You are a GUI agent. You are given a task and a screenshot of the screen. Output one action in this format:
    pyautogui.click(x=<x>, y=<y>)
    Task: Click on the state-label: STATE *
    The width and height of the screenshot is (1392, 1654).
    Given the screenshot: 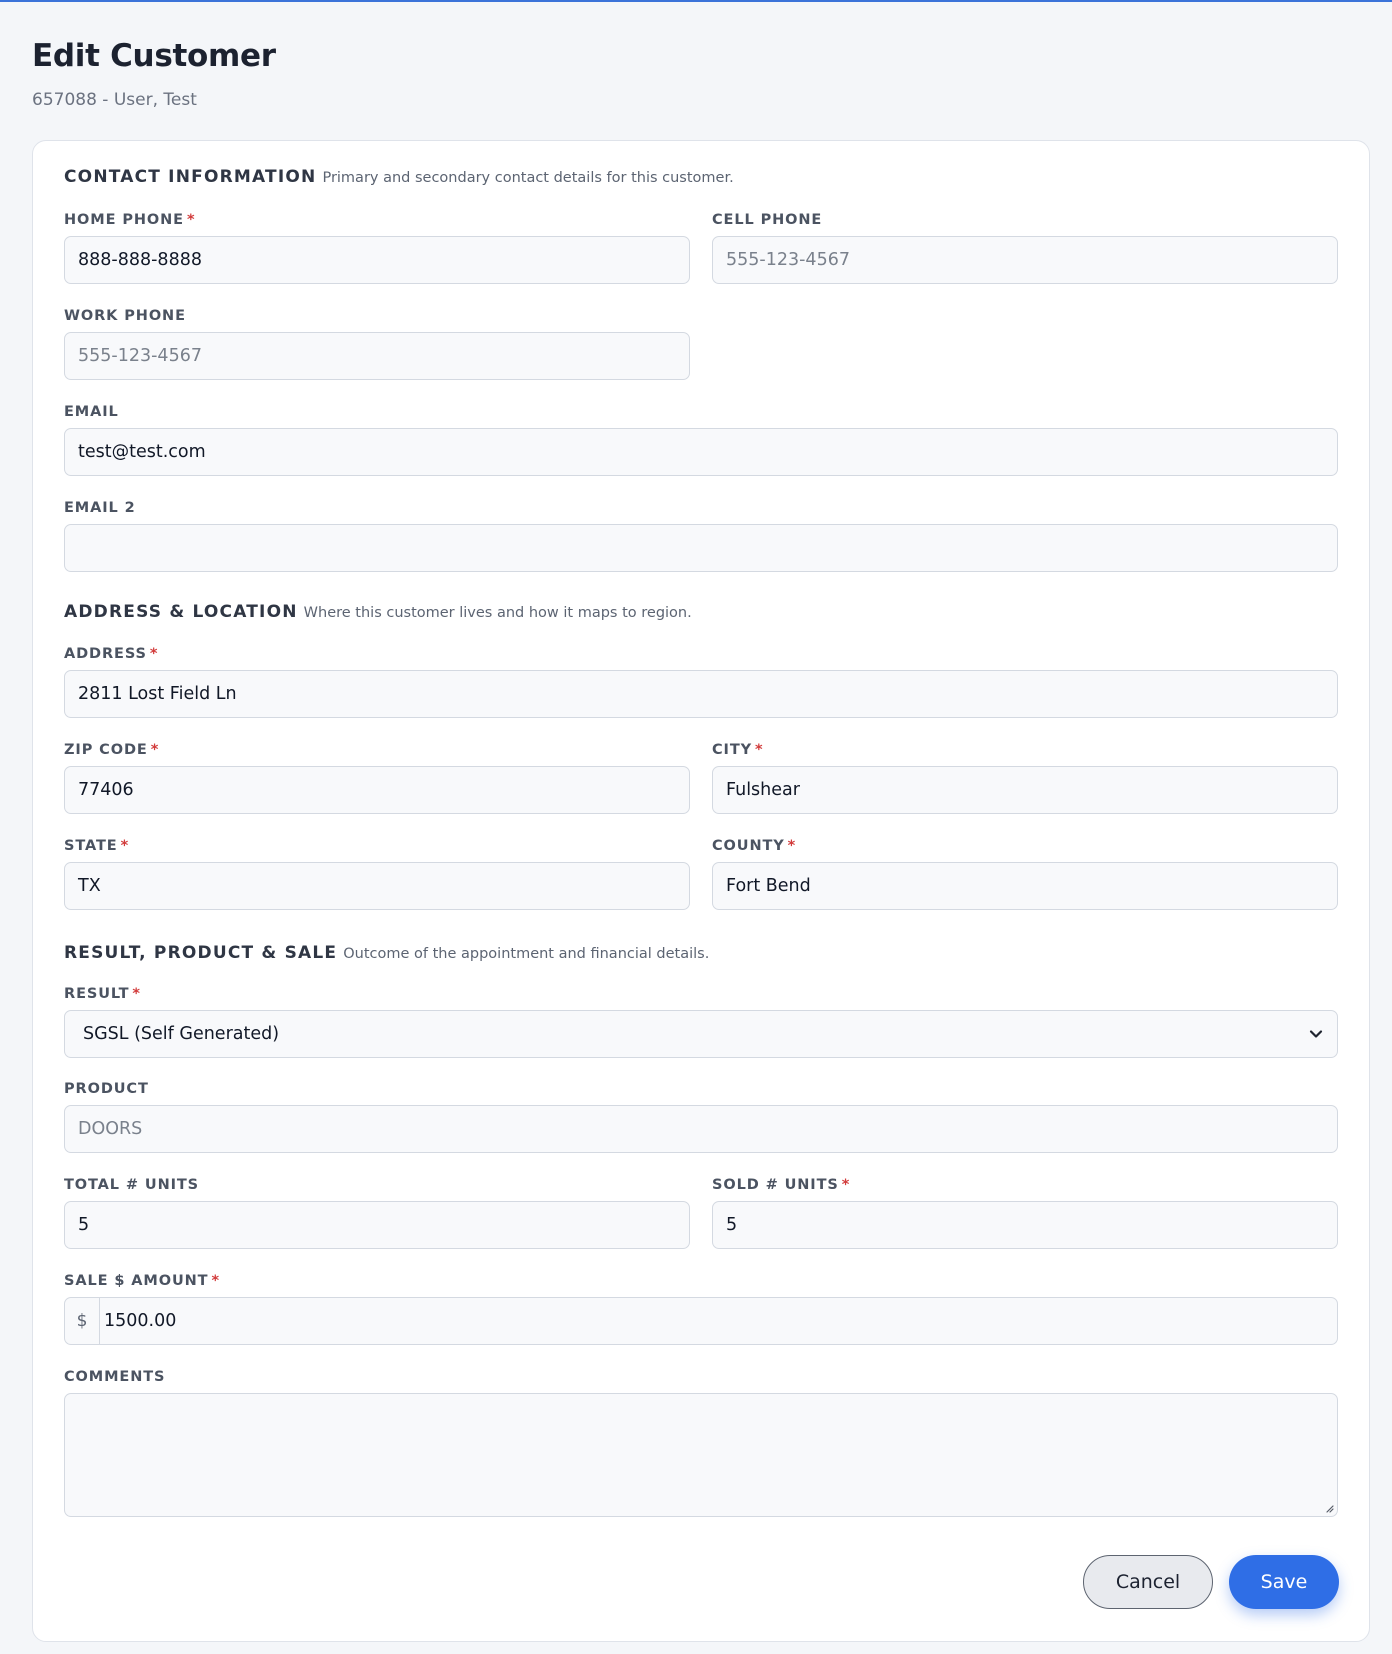 What is the action you would take?
    pyautogui.click(x=96, y=846)
    